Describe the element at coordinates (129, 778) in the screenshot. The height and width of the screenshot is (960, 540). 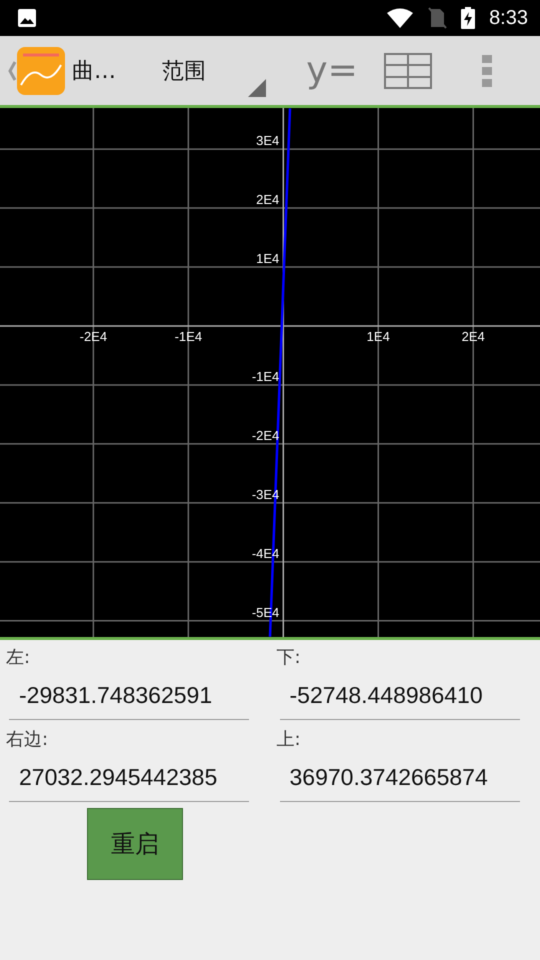
I see `input-field: 27032.2945442385` at that location.